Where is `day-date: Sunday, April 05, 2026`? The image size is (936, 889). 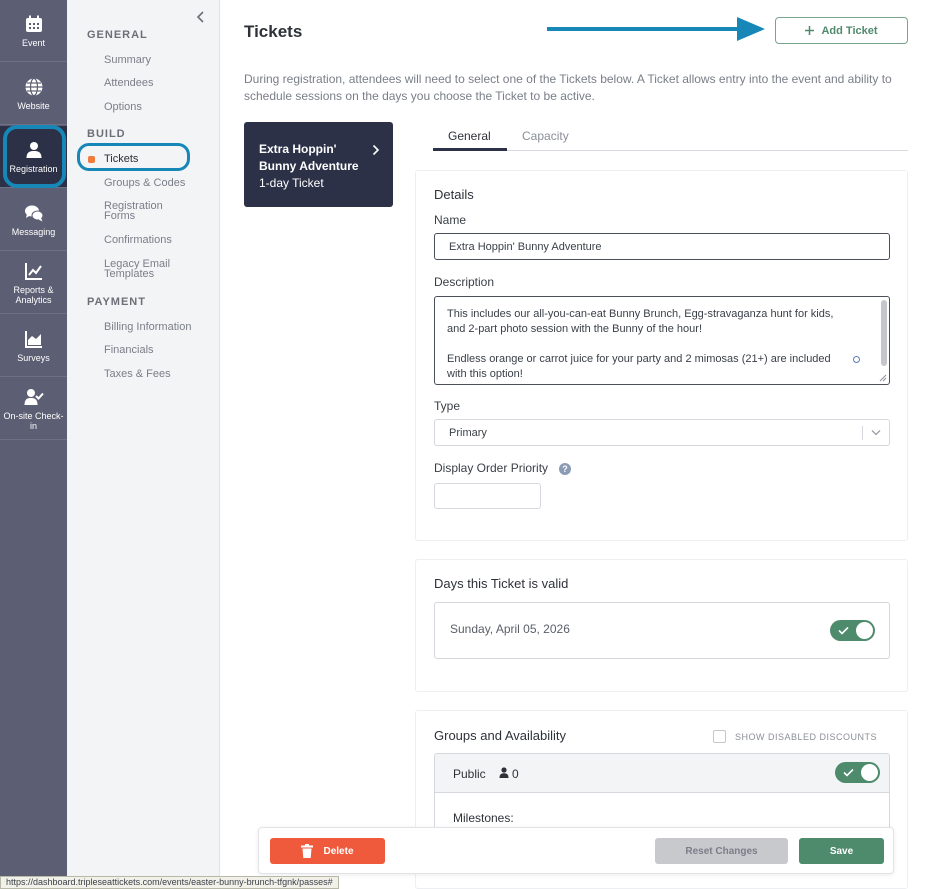
day-date: Sunday, April 05, 2026 is located at coordinates (510, 629).